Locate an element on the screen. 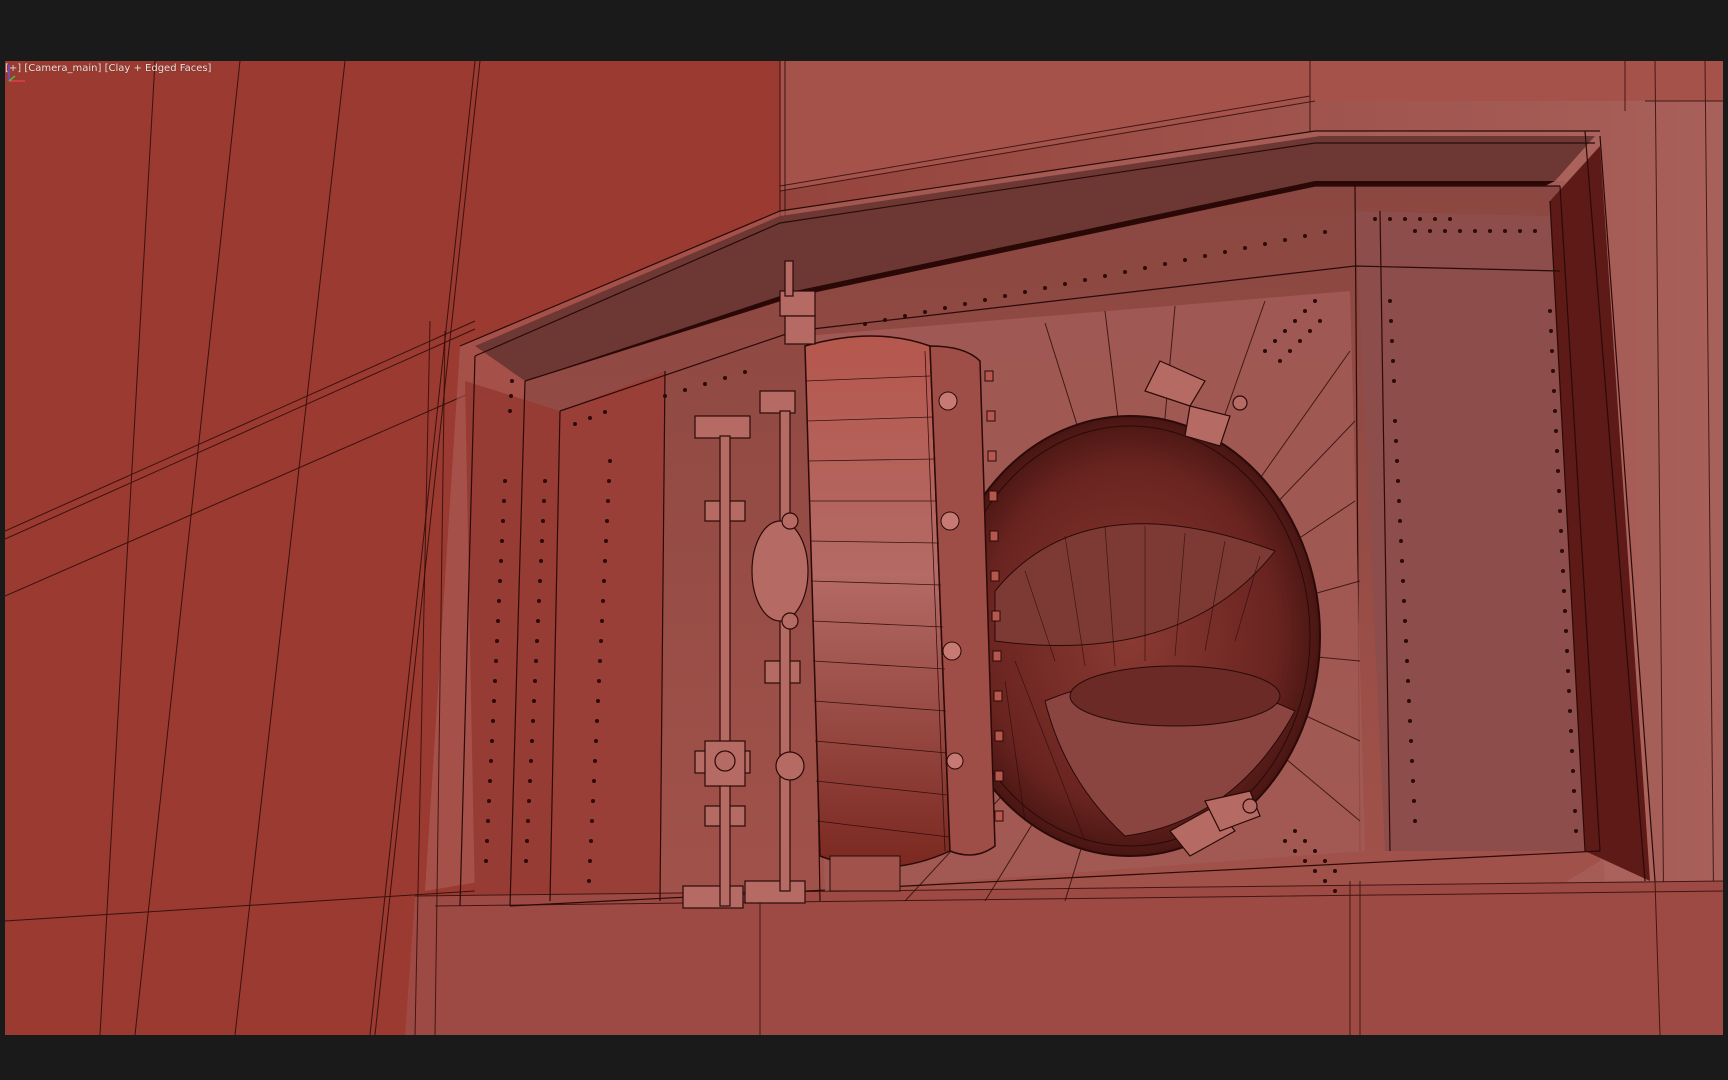  door-bottom-knob is located at coordinates (865, 873).